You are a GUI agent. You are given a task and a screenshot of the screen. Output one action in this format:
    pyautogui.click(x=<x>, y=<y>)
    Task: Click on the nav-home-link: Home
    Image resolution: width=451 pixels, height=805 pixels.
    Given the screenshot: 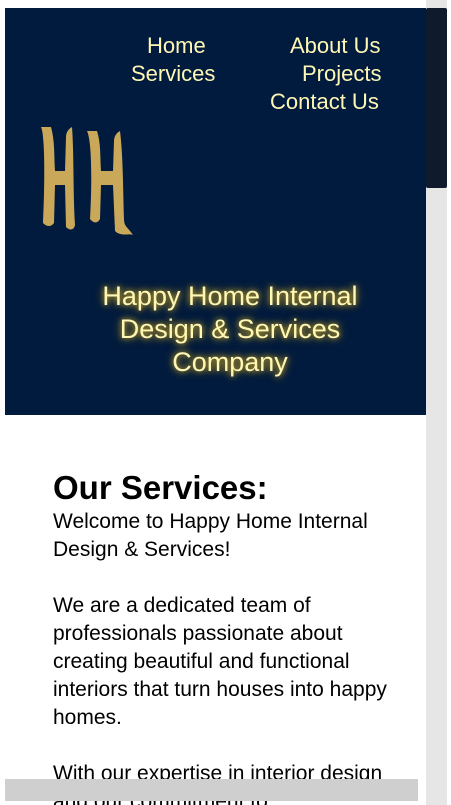 What is the action you would take?
    pyautogui.click(x=176, y=46)
    